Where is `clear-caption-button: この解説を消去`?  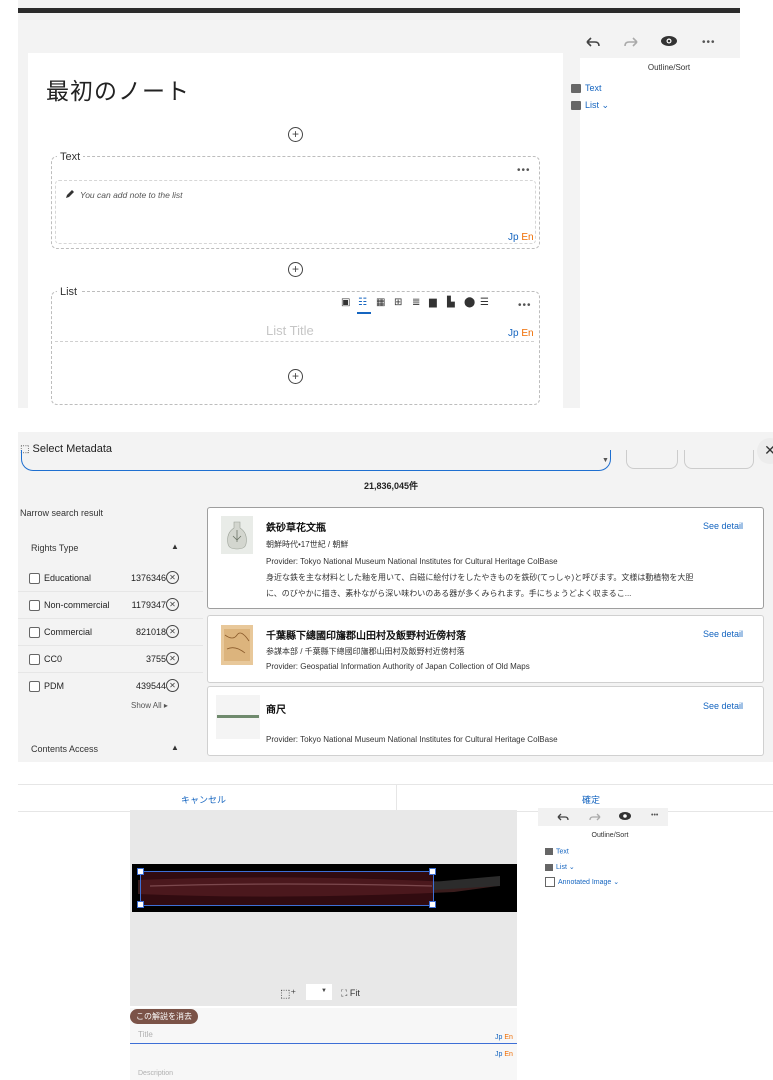 clear-caption-button: この解説を消去 is located at coordinates (164, 1016).